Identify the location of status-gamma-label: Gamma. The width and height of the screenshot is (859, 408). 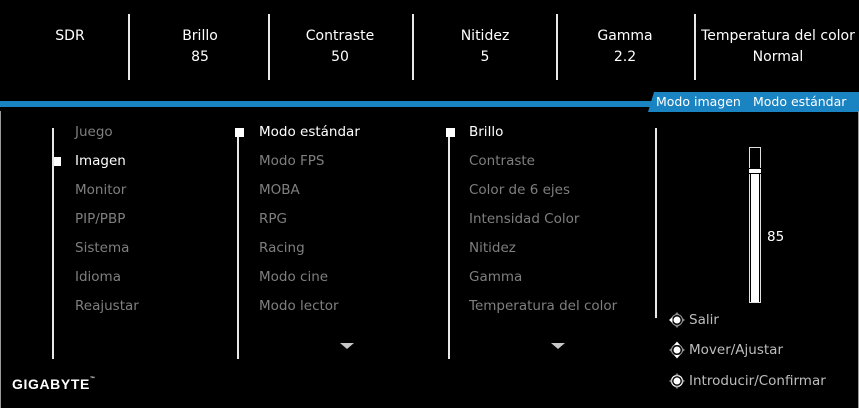
(625, 36).